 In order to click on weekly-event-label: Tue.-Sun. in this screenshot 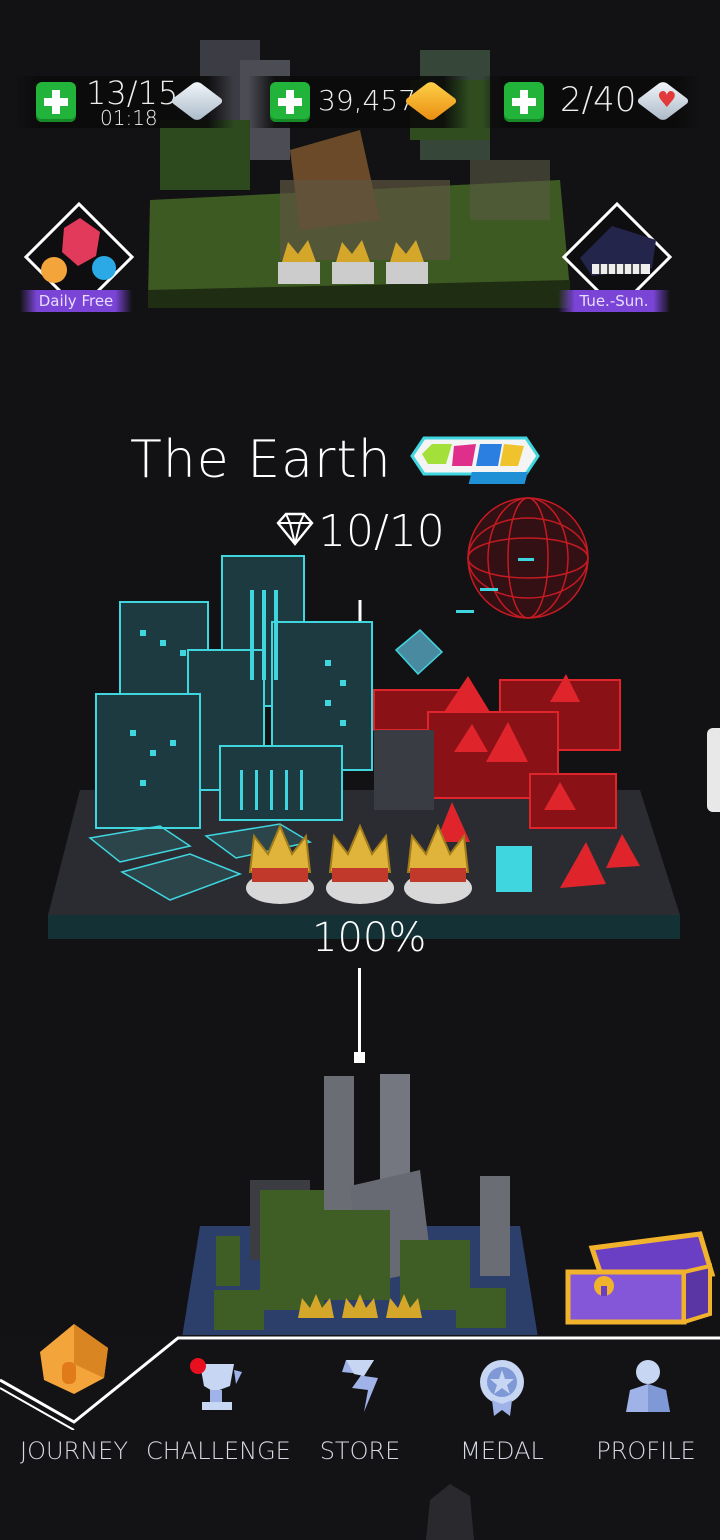, I will do `click(614, 301)`.